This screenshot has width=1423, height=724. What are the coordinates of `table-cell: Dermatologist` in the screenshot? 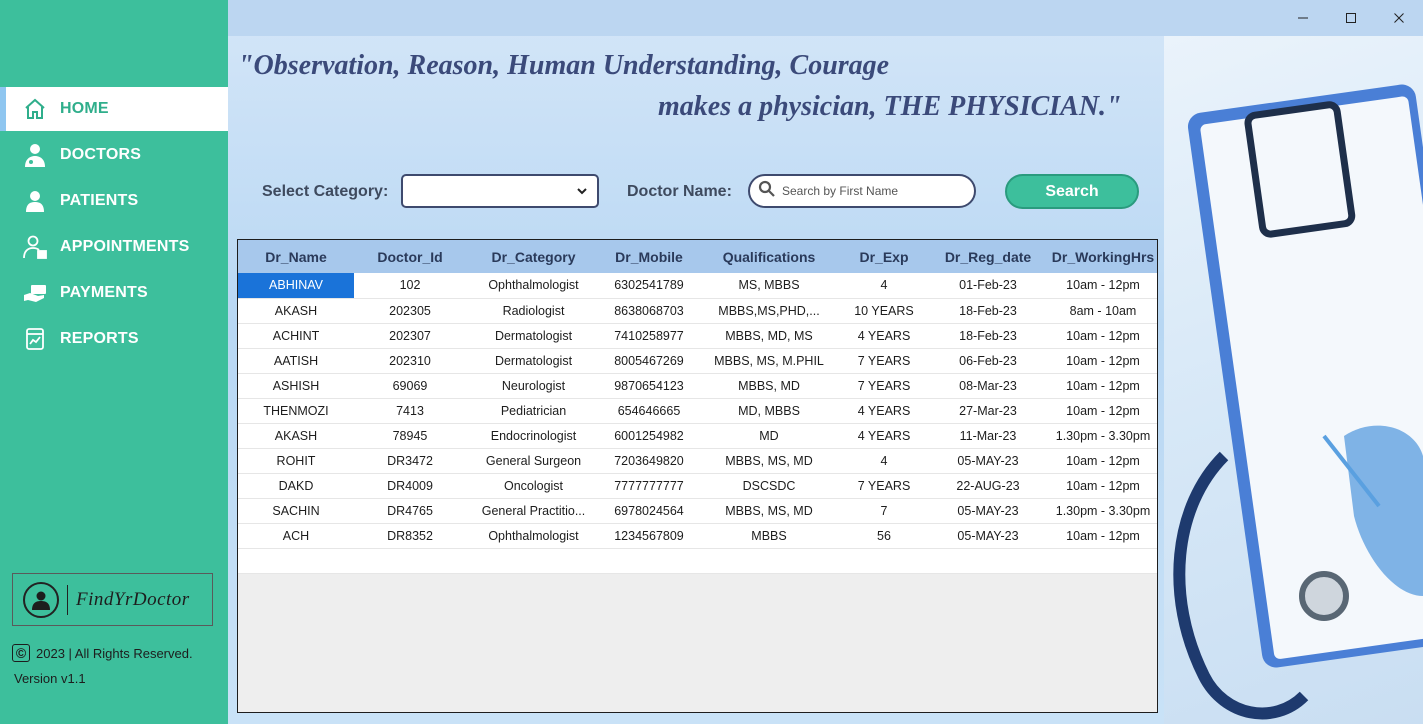 It's located at (533, 361).